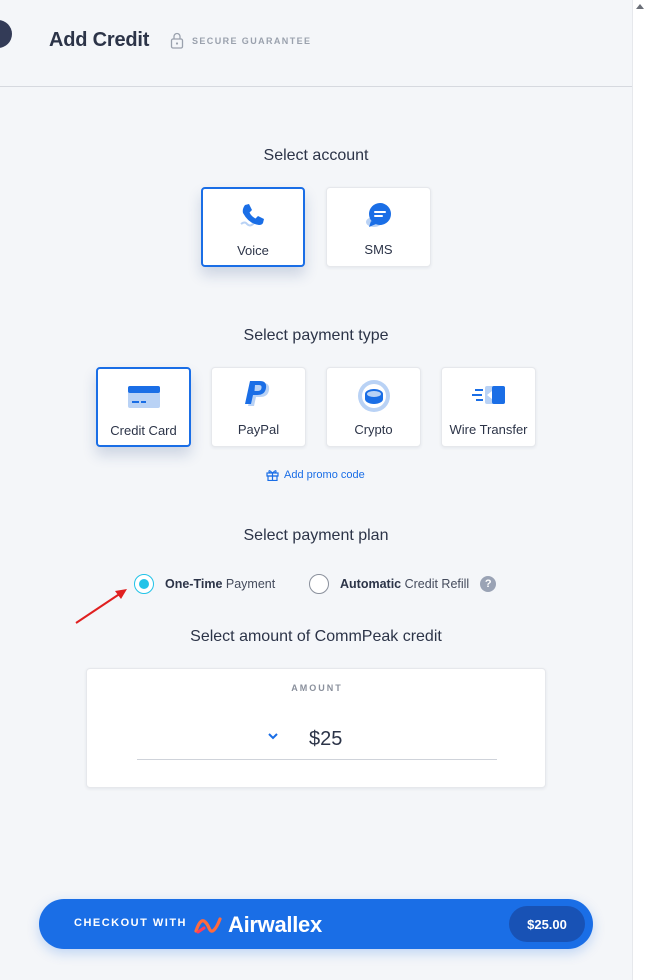  I want to click on account-option-voice-label: Voice, so click(253, 250).